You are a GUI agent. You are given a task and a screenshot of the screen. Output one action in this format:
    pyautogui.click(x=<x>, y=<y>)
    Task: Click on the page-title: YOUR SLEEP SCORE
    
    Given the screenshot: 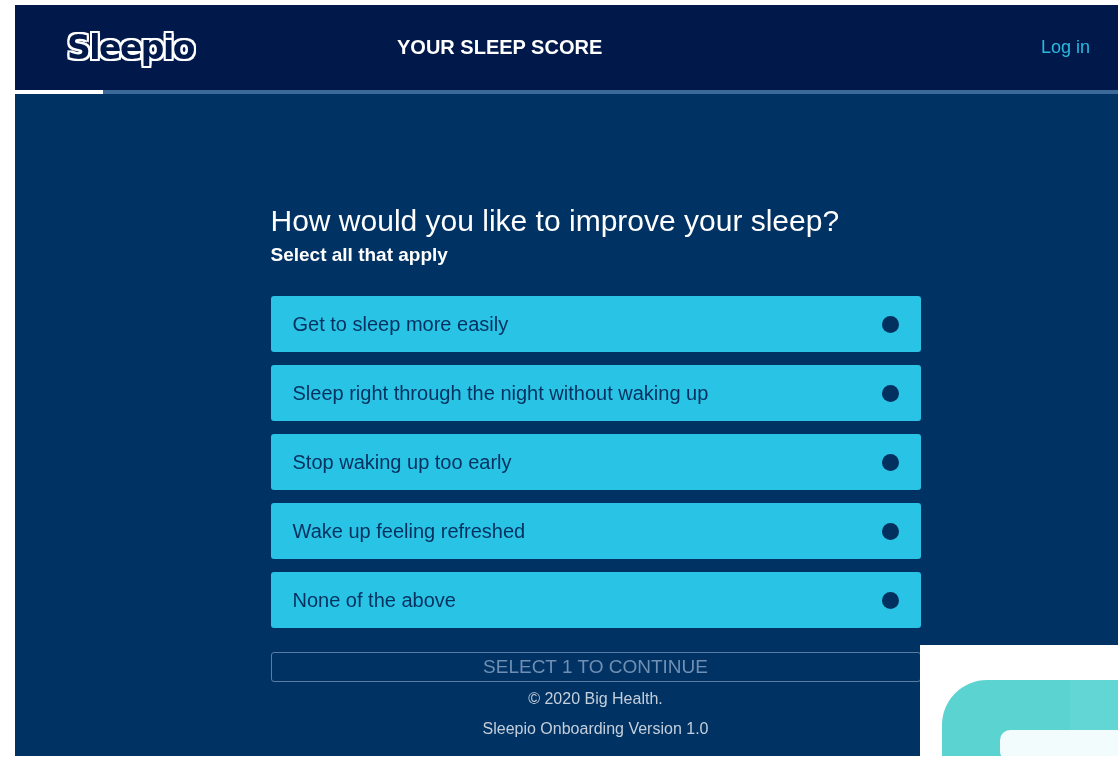 What is the action you would take?
    pyautogui.click(x=500, y=47)
    